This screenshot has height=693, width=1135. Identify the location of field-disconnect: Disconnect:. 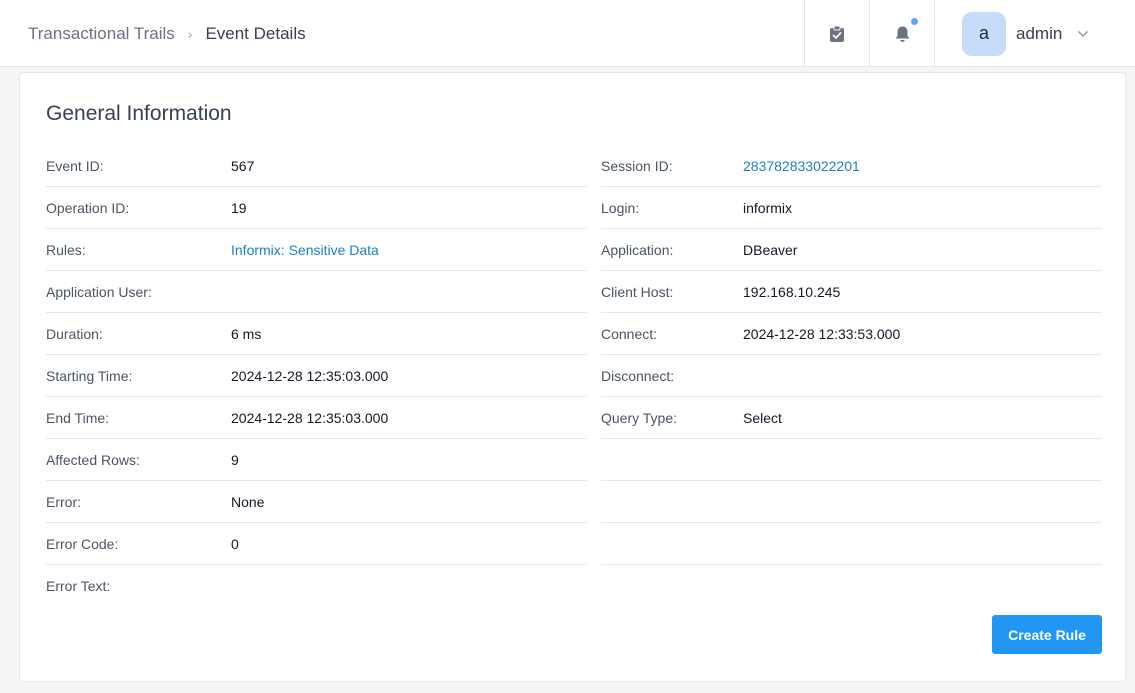
(851, 376).